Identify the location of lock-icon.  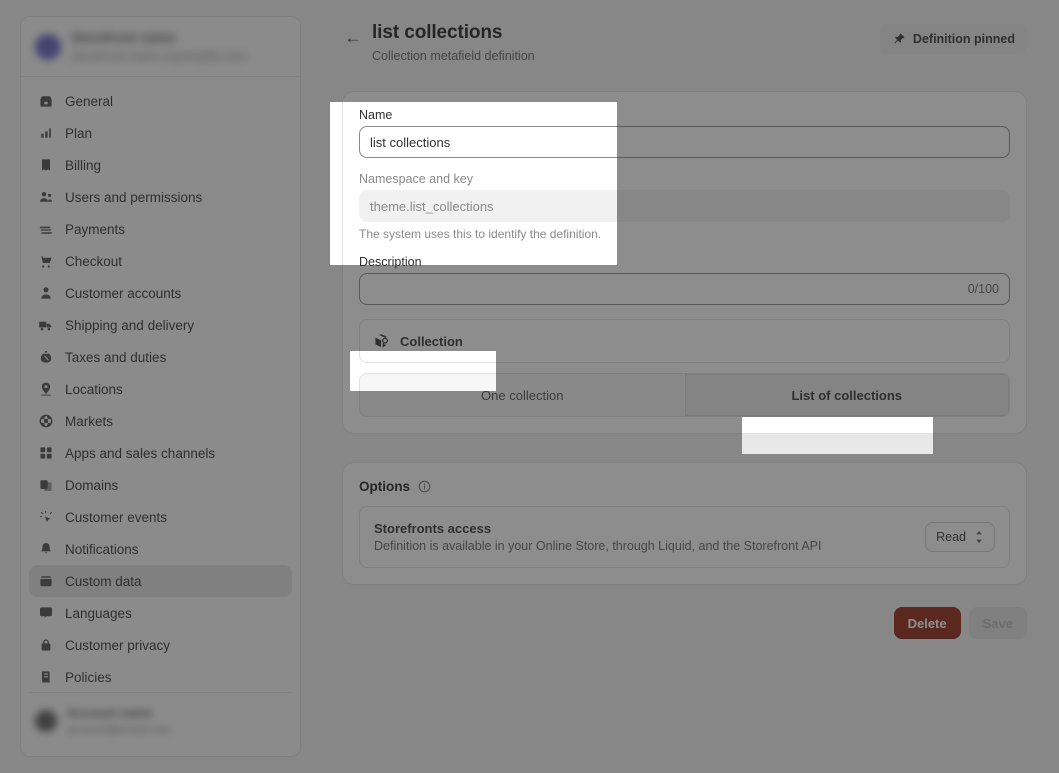
(46, 645).